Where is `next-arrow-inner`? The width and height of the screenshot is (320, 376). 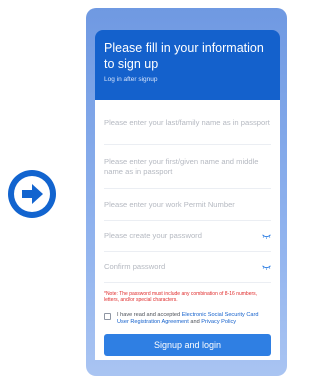 next-arrow-inner is located at coordinates (32, 194).